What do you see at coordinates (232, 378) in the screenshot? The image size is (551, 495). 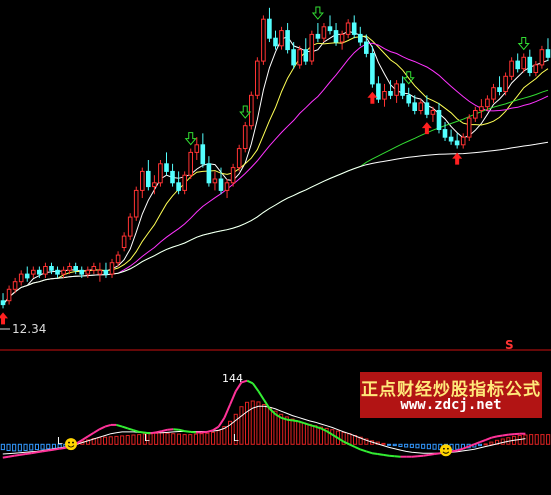 I see `oscillator-peak-label: 144` at bounding box center [232, 378].